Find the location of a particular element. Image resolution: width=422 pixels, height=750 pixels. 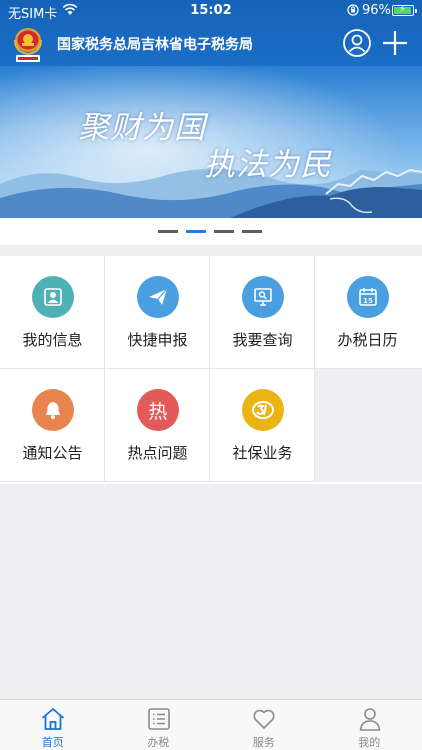

page-title: 国家税务总局吉林省电子税务局 is located at coordinates (155, 45).